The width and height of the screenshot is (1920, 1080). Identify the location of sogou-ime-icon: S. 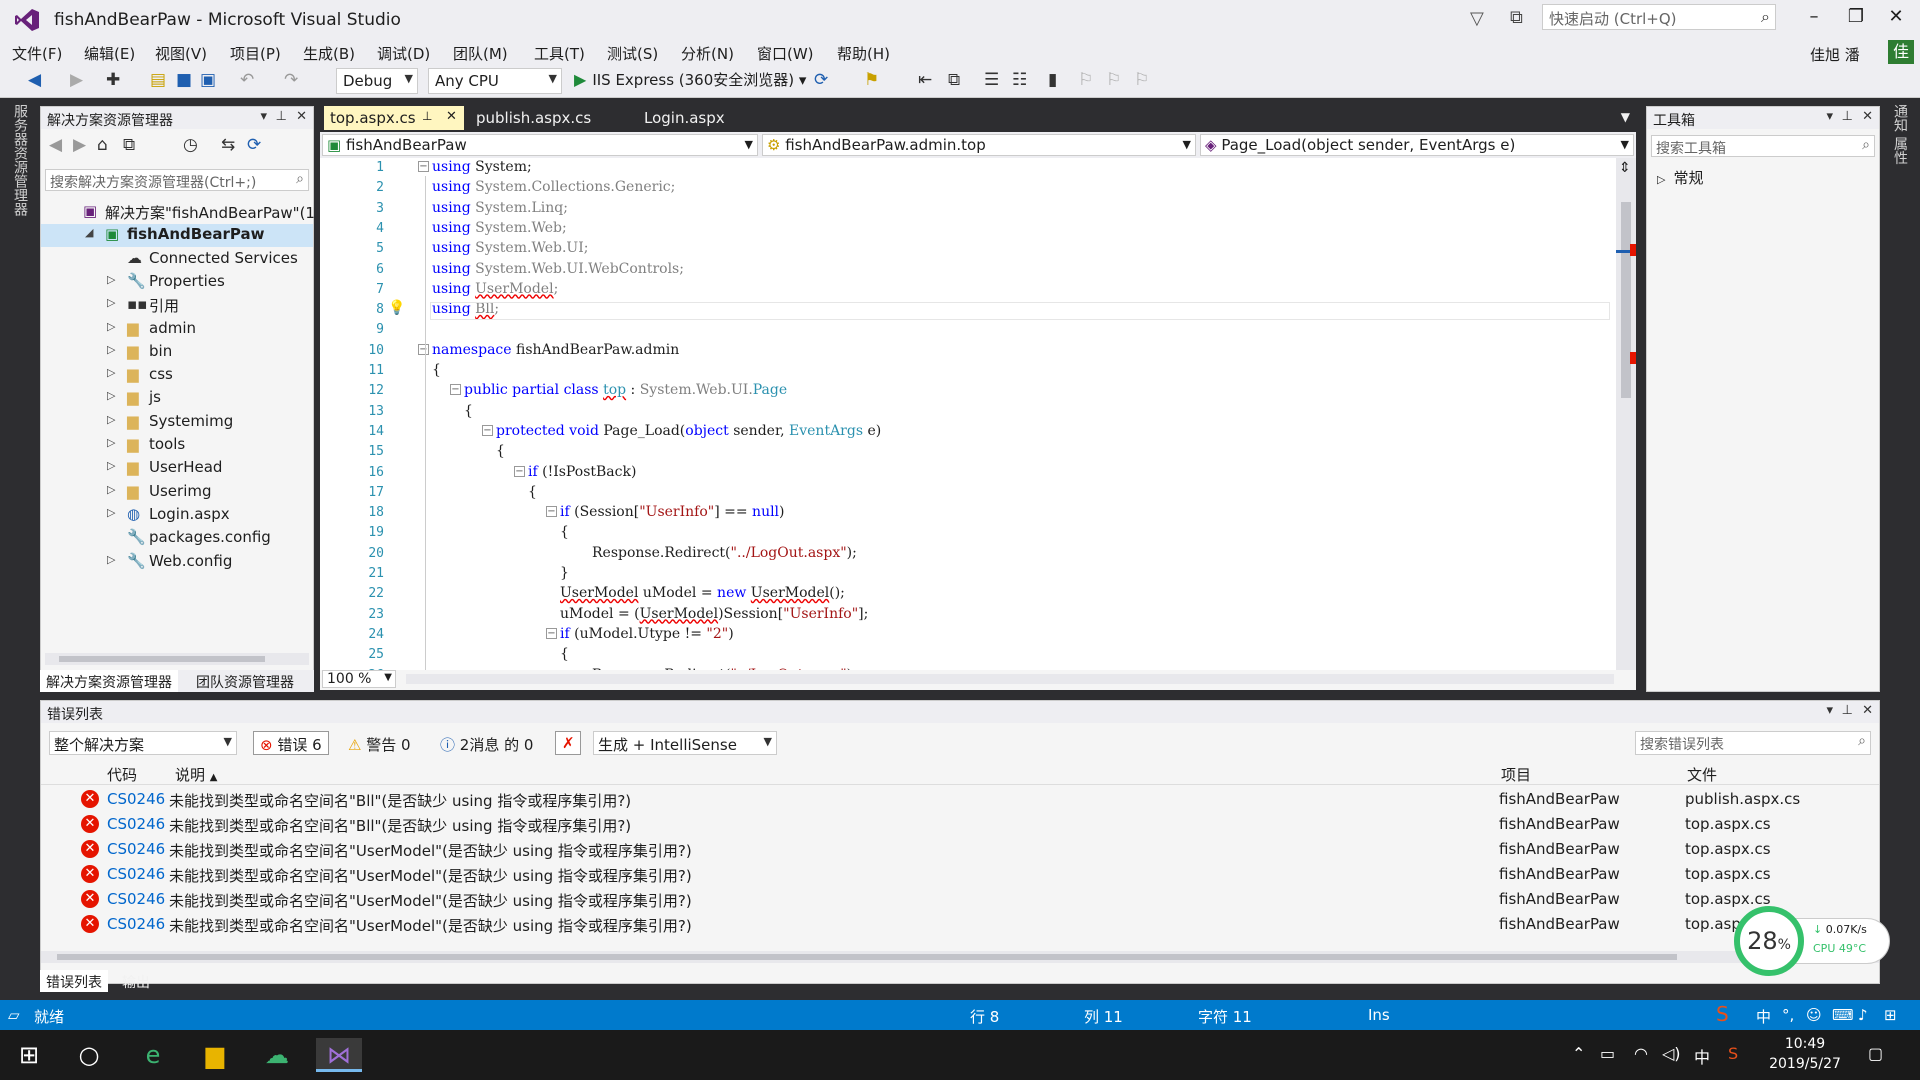
(1722, 1014).